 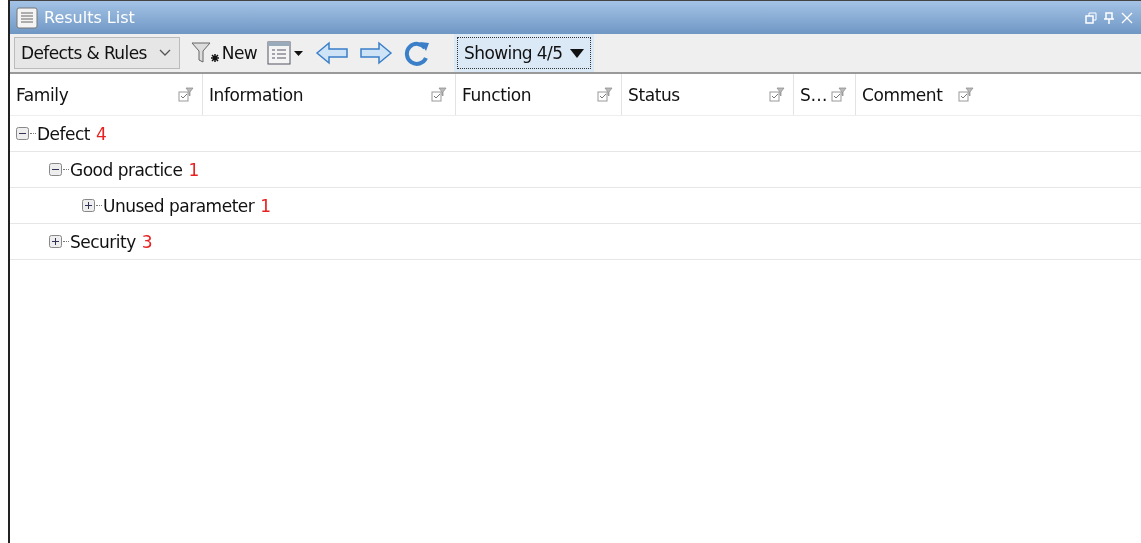 I want to click on tree-item-label: Defect, so click(x=63, y=133).